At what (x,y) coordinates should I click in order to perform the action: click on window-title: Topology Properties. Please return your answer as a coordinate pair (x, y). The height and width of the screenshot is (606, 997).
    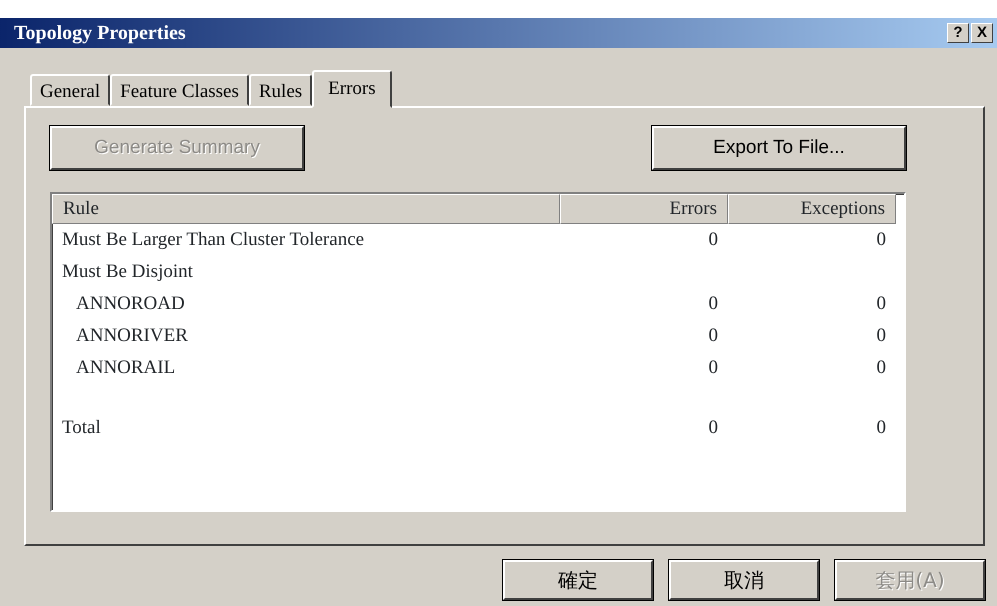
    Looking at the image, I should click on (100, 33).